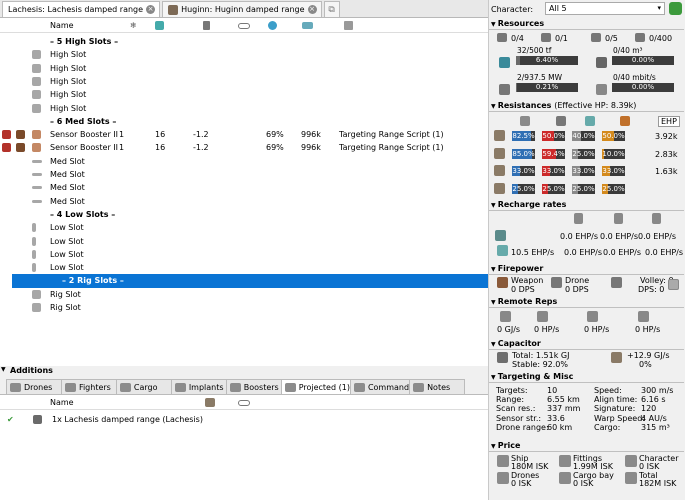  What do you see at coordinates (553, 188) in the screenshot?
I see `resist-bar: 25.0%` at bounding box center [553, 188].